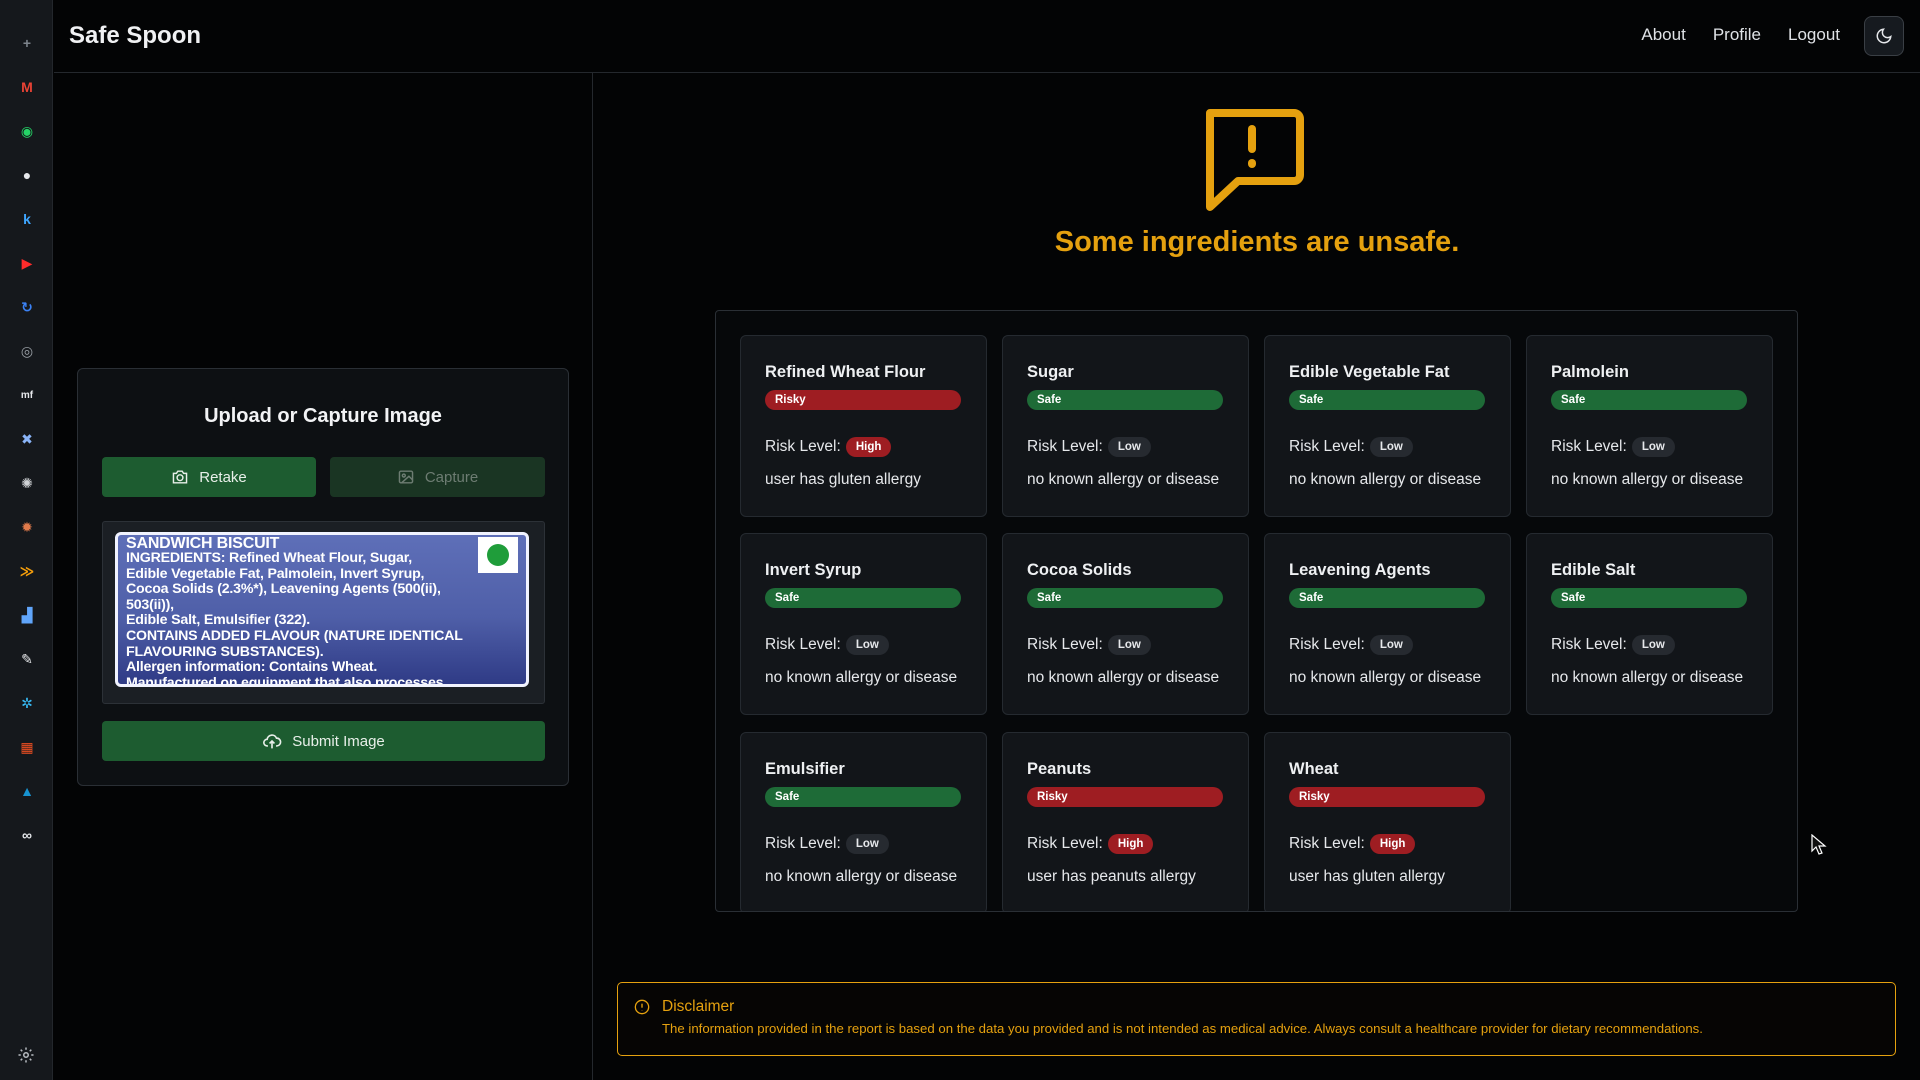  What do you see at coordinates (27, 659) in the screenshot?
I see `pen-app-icon: ✎` at bounding box center [27, 659].